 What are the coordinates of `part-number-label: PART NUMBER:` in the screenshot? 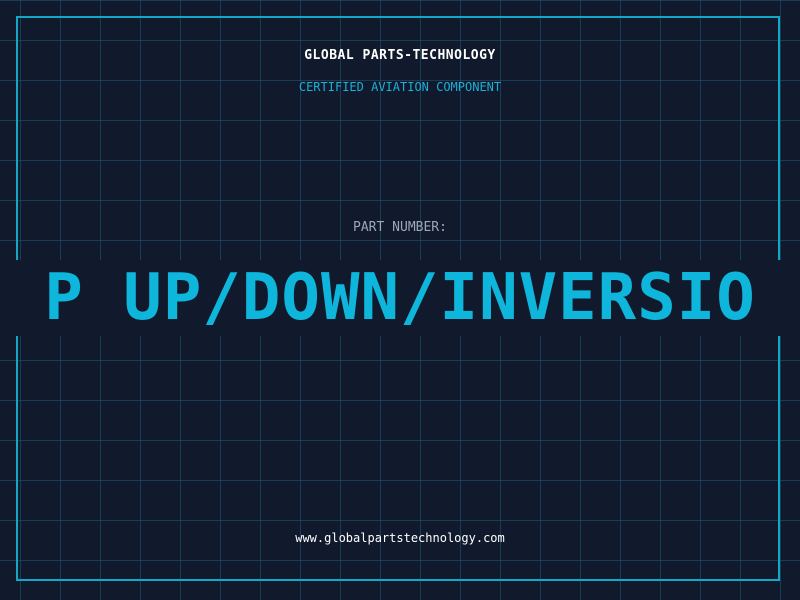 It's located at (400, 227).